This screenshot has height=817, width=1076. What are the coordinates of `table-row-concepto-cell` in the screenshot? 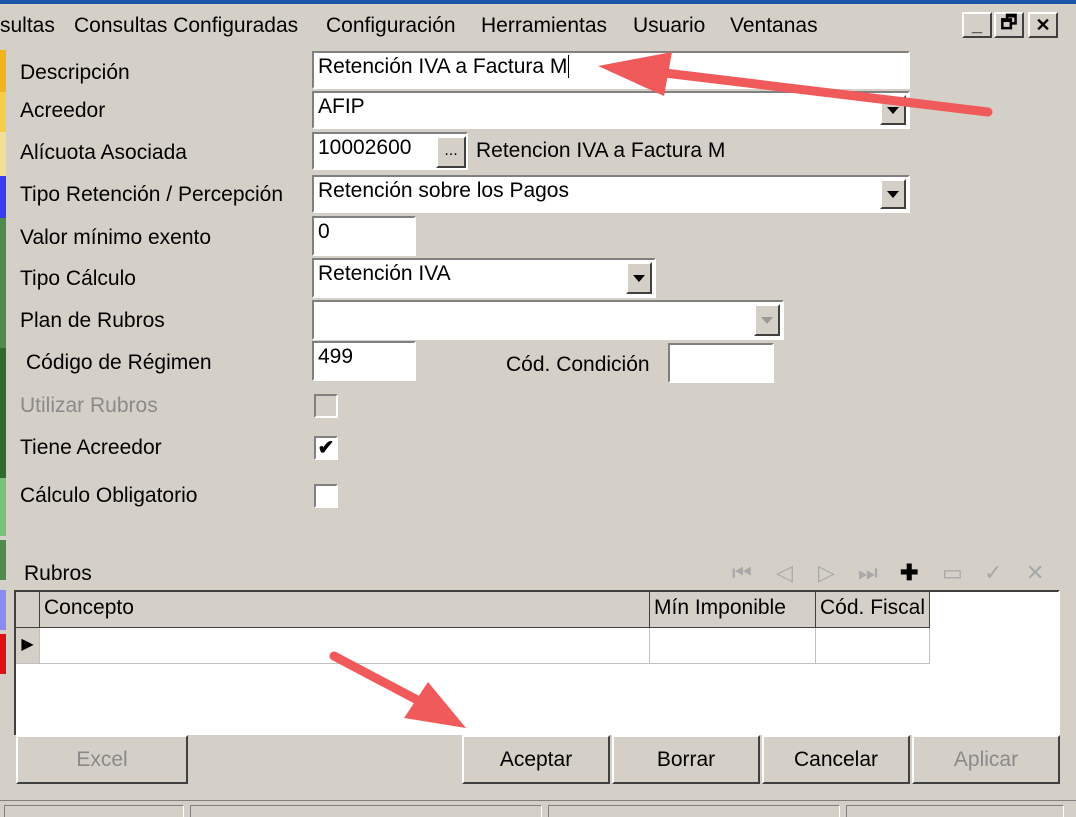 It's located at (345, 646).